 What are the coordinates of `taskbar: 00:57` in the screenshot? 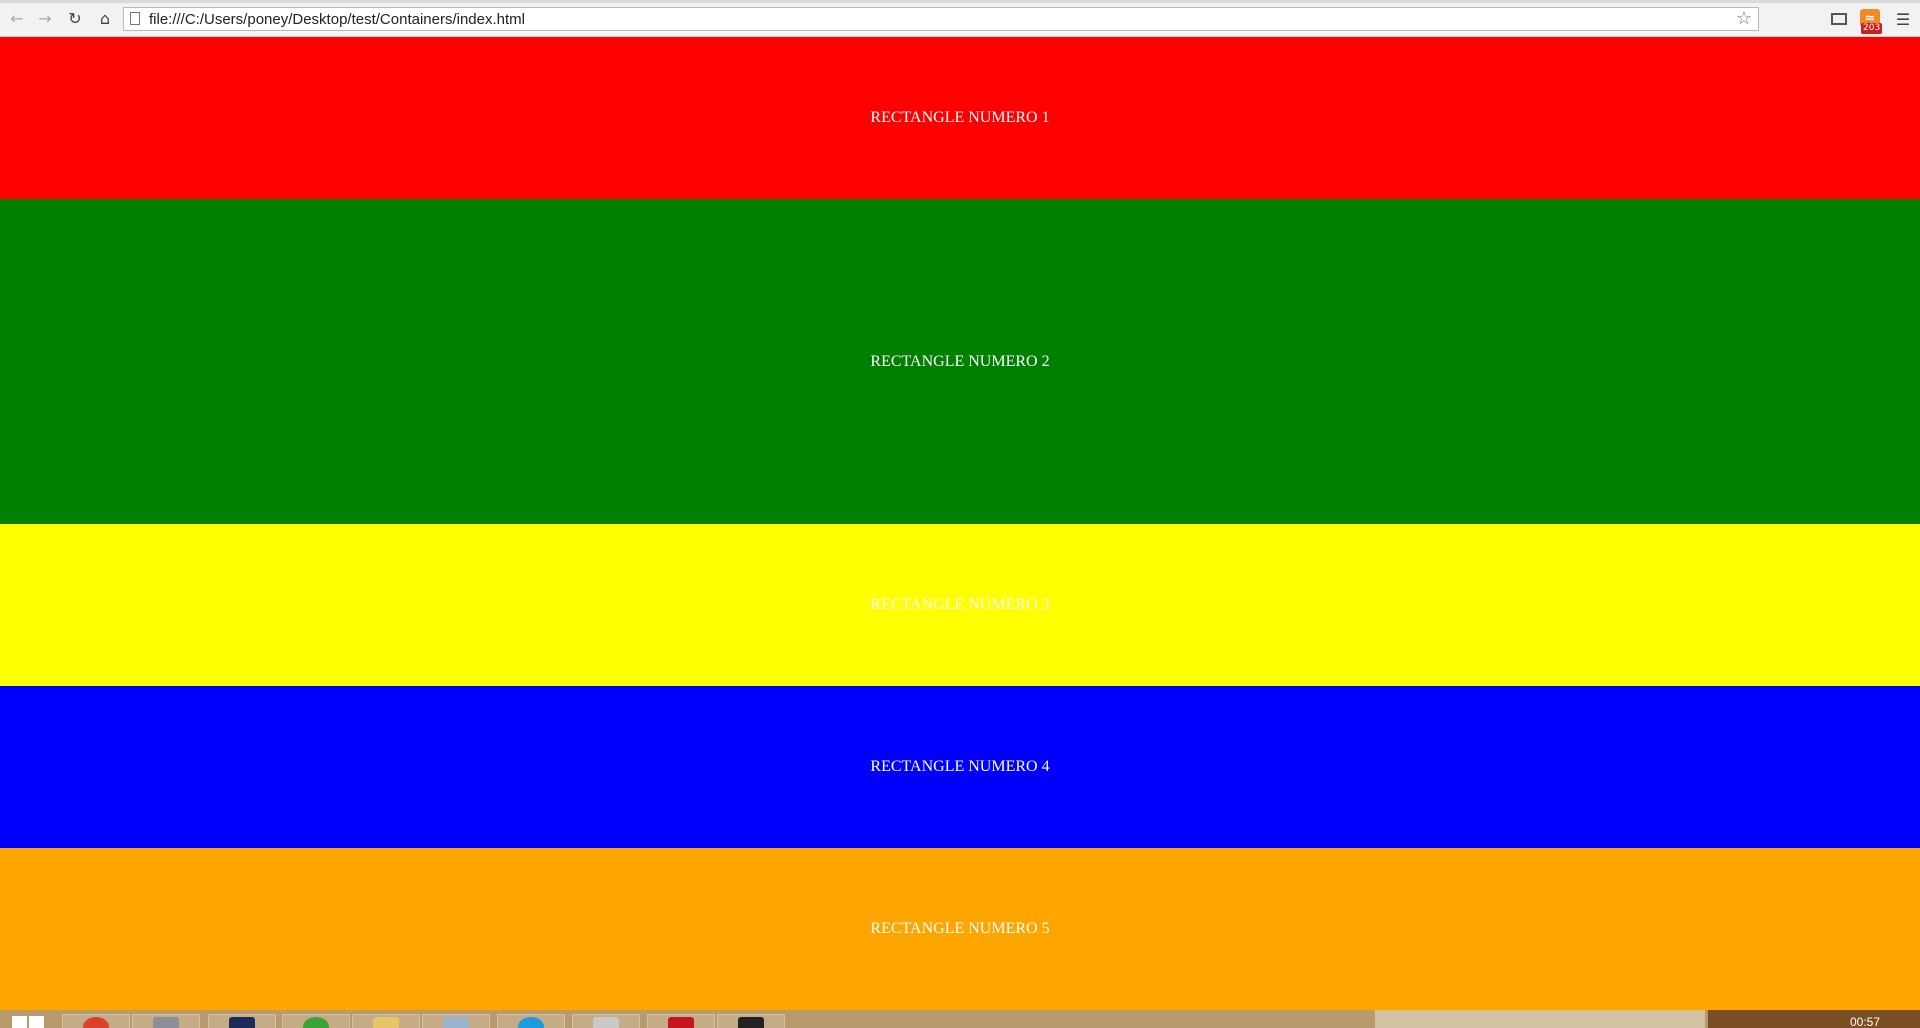 It's located at (960, 1019).